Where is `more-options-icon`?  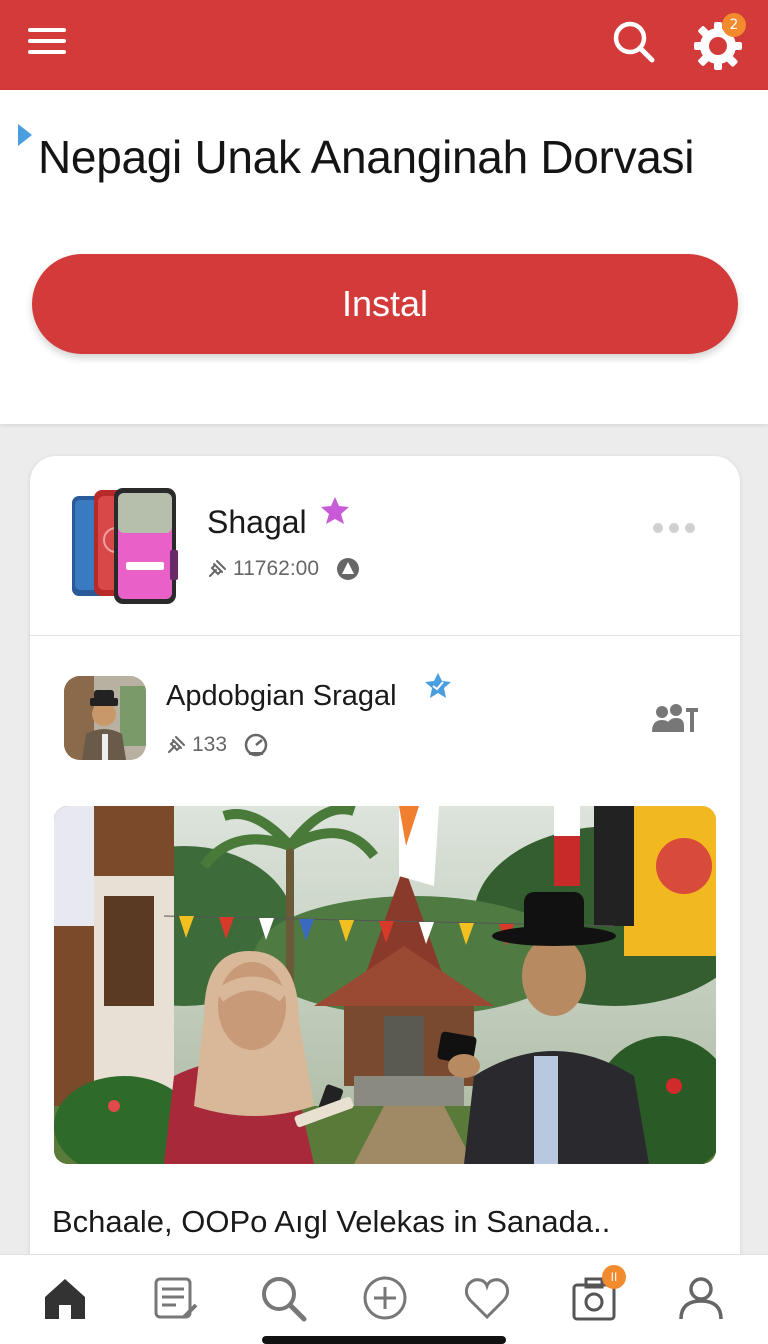 more-options-icon is located at coordinates (674, 528).